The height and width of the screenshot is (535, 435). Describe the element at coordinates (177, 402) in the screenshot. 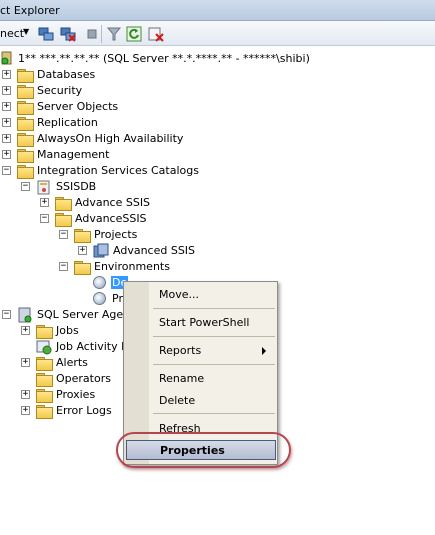

I see `menu-item-delete: Delete` at that location.